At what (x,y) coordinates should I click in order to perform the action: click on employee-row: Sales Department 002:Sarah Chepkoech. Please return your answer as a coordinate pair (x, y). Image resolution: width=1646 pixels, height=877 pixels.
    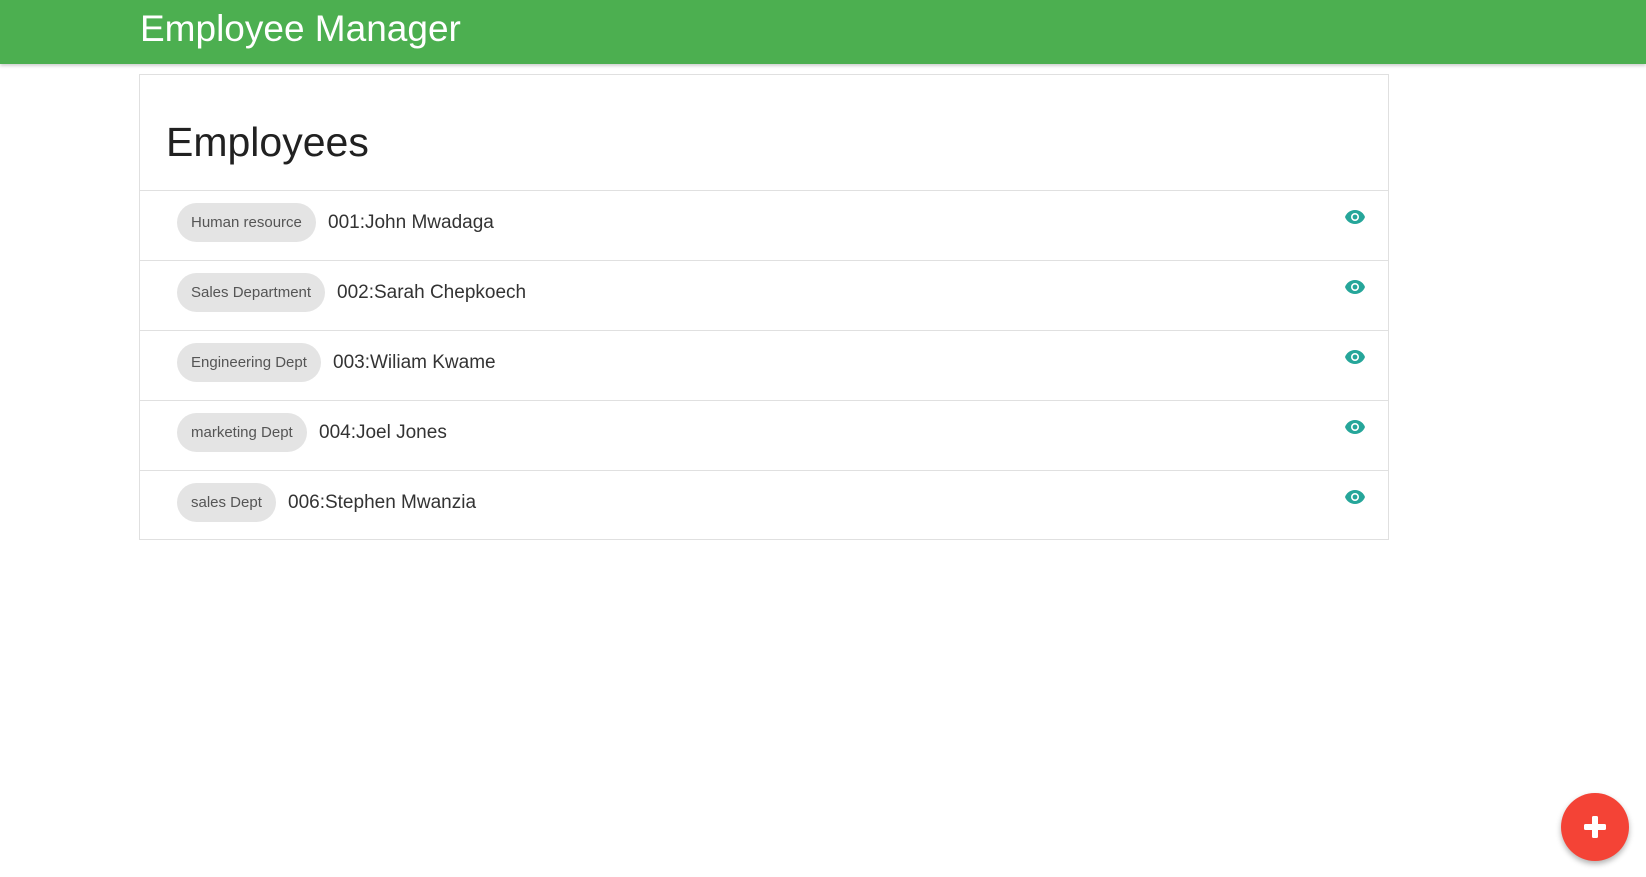
    Looking at the image, I should click on (764, 296).